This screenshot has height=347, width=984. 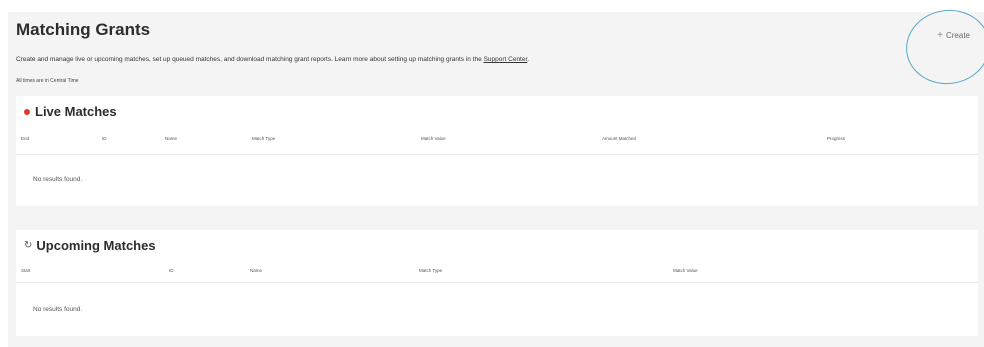 What do you see at coordinates (76, 111) in the screenshot?
I see `live-matches-title-text: Live Matches` at bounding box center [76, 111].